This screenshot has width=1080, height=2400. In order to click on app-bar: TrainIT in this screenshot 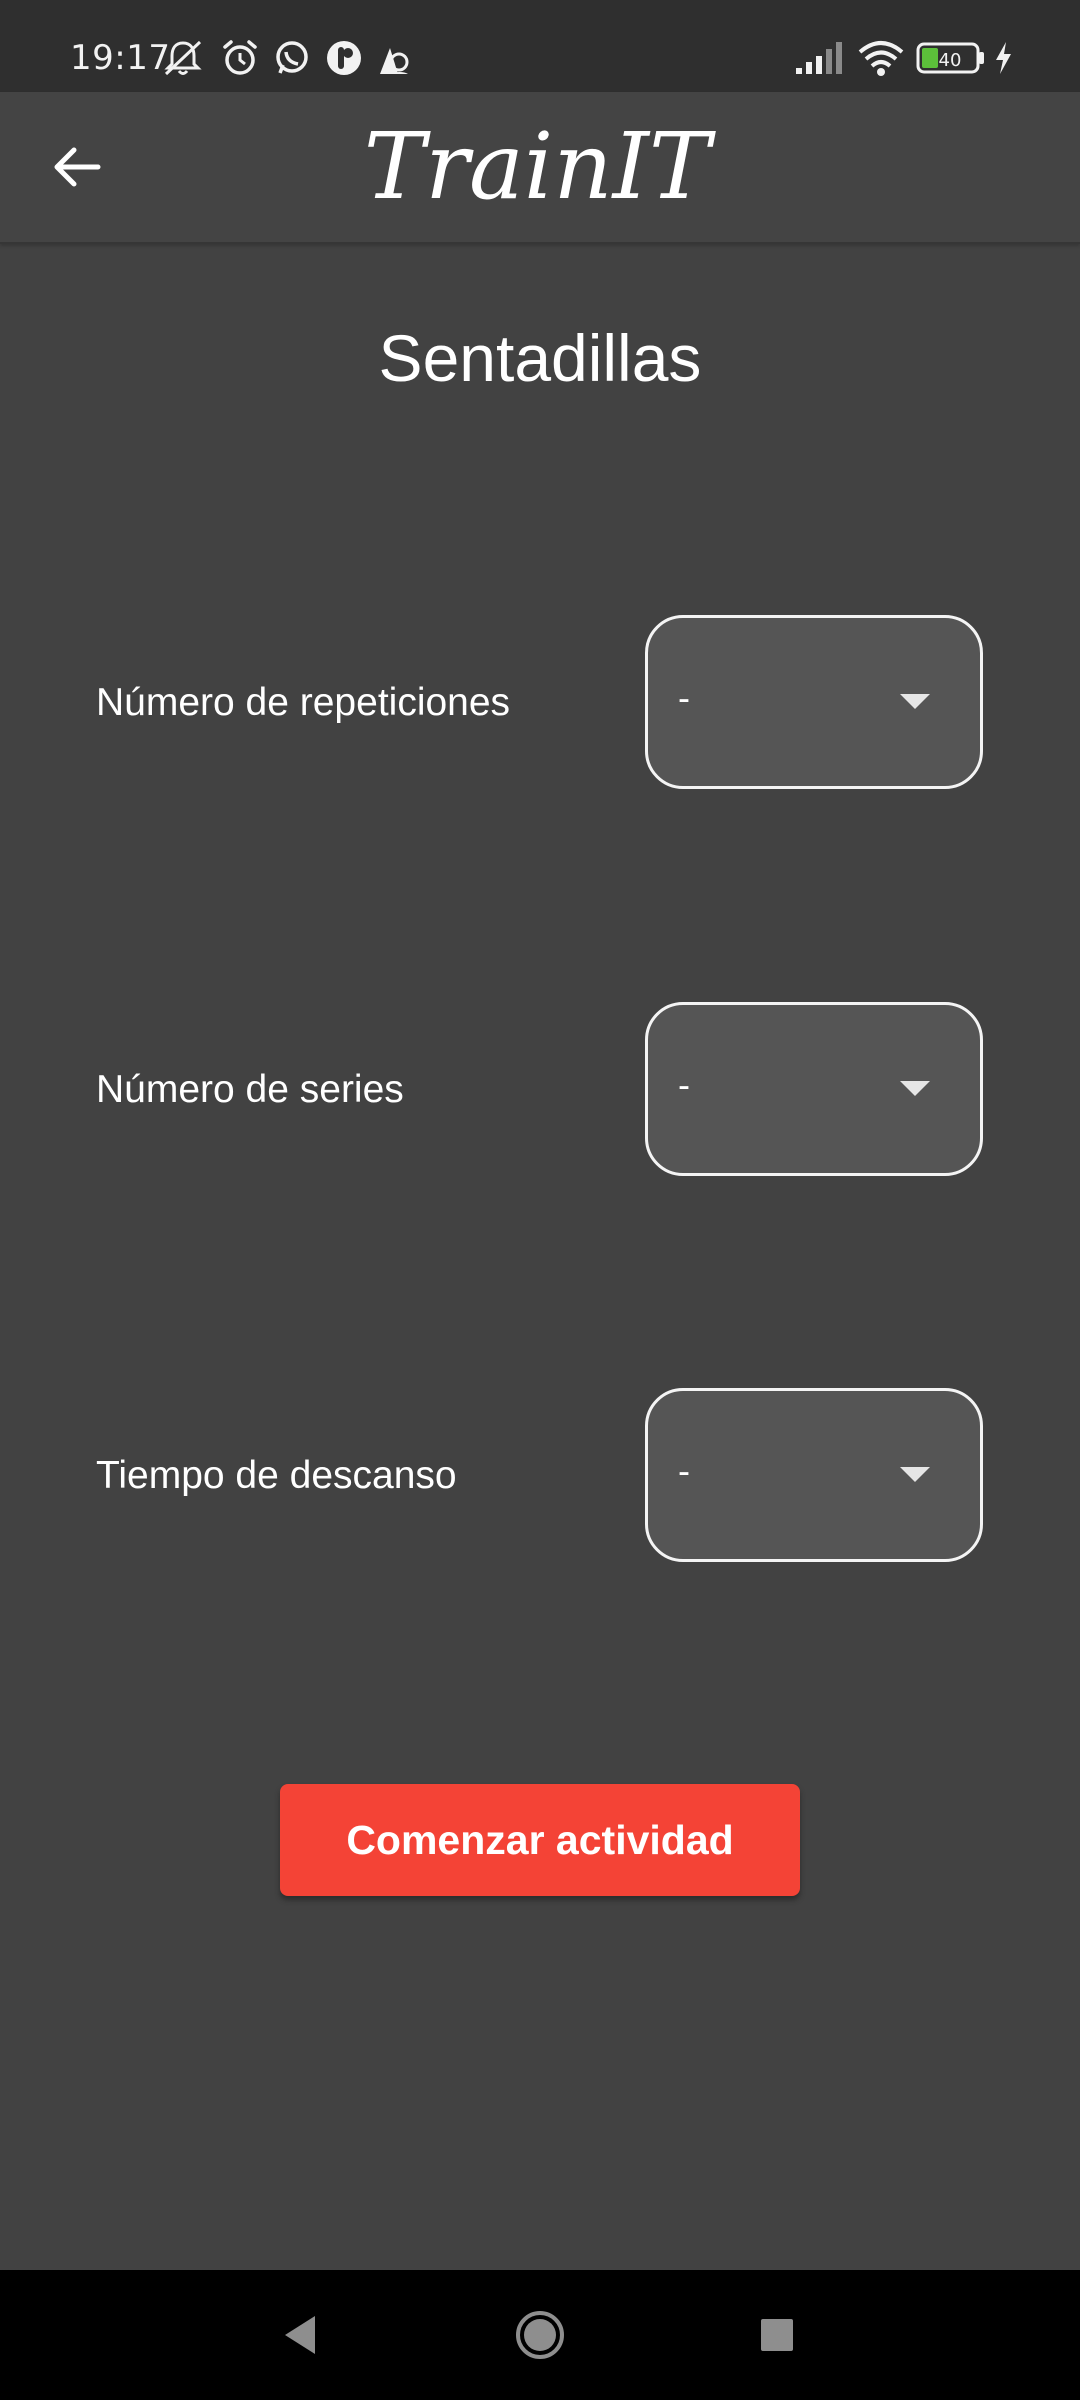, I will do `click(540, 168)`.